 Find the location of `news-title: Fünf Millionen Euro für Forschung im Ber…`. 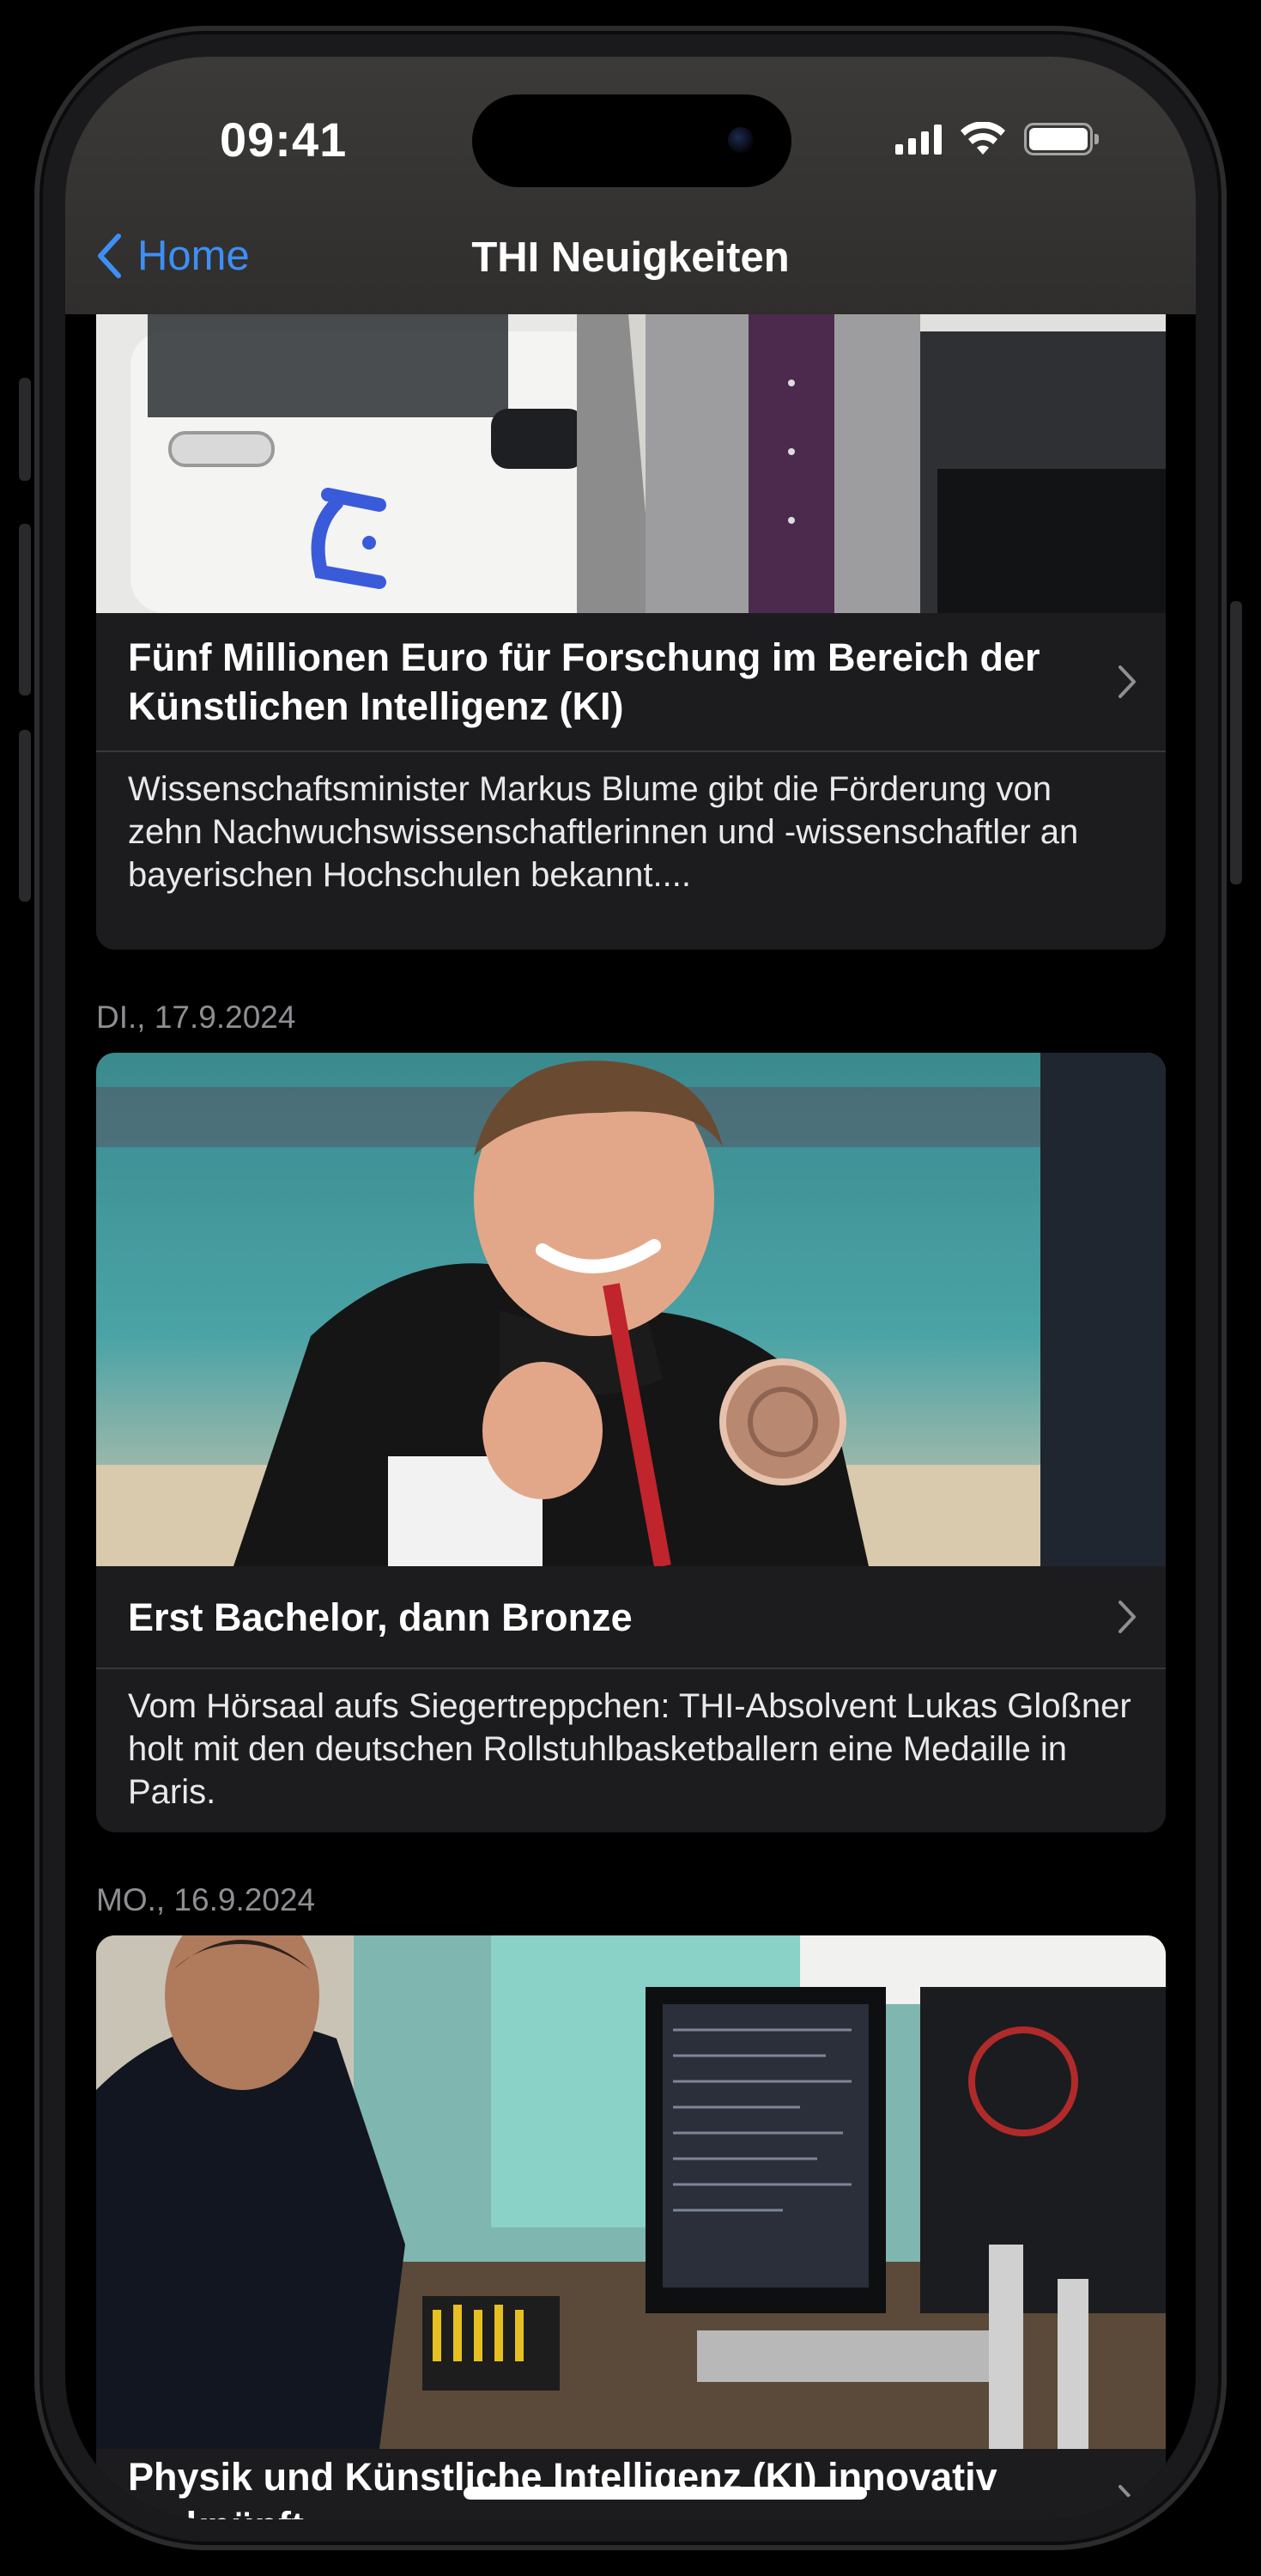

news-title: Fünf Millionen Euro für Forschung im Ber… is located at coordinates (584, 682).